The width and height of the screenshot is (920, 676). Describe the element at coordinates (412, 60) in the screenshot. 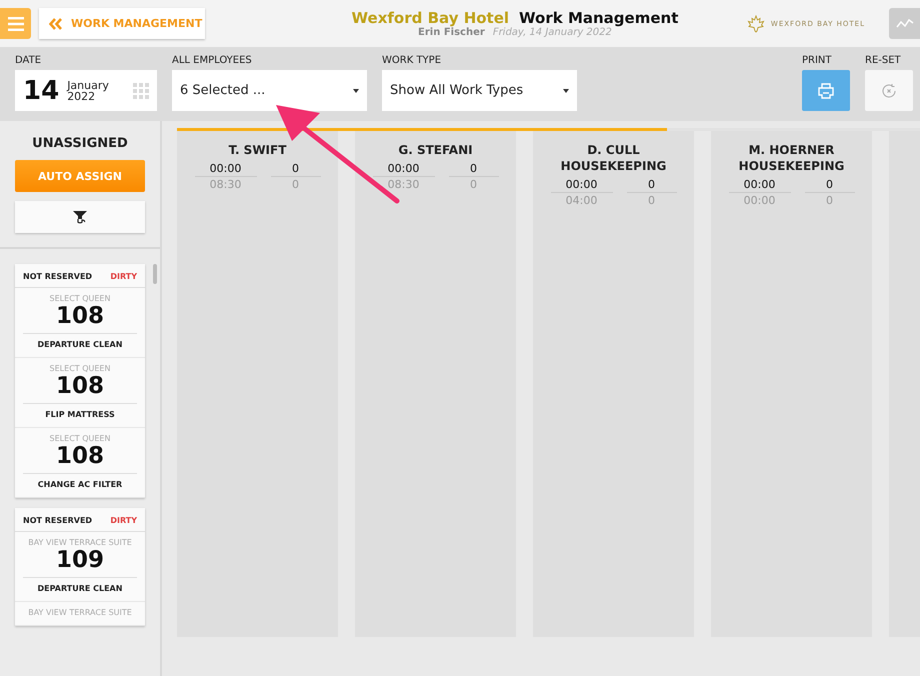

I see `field-label: WORK TYPE` at that location.